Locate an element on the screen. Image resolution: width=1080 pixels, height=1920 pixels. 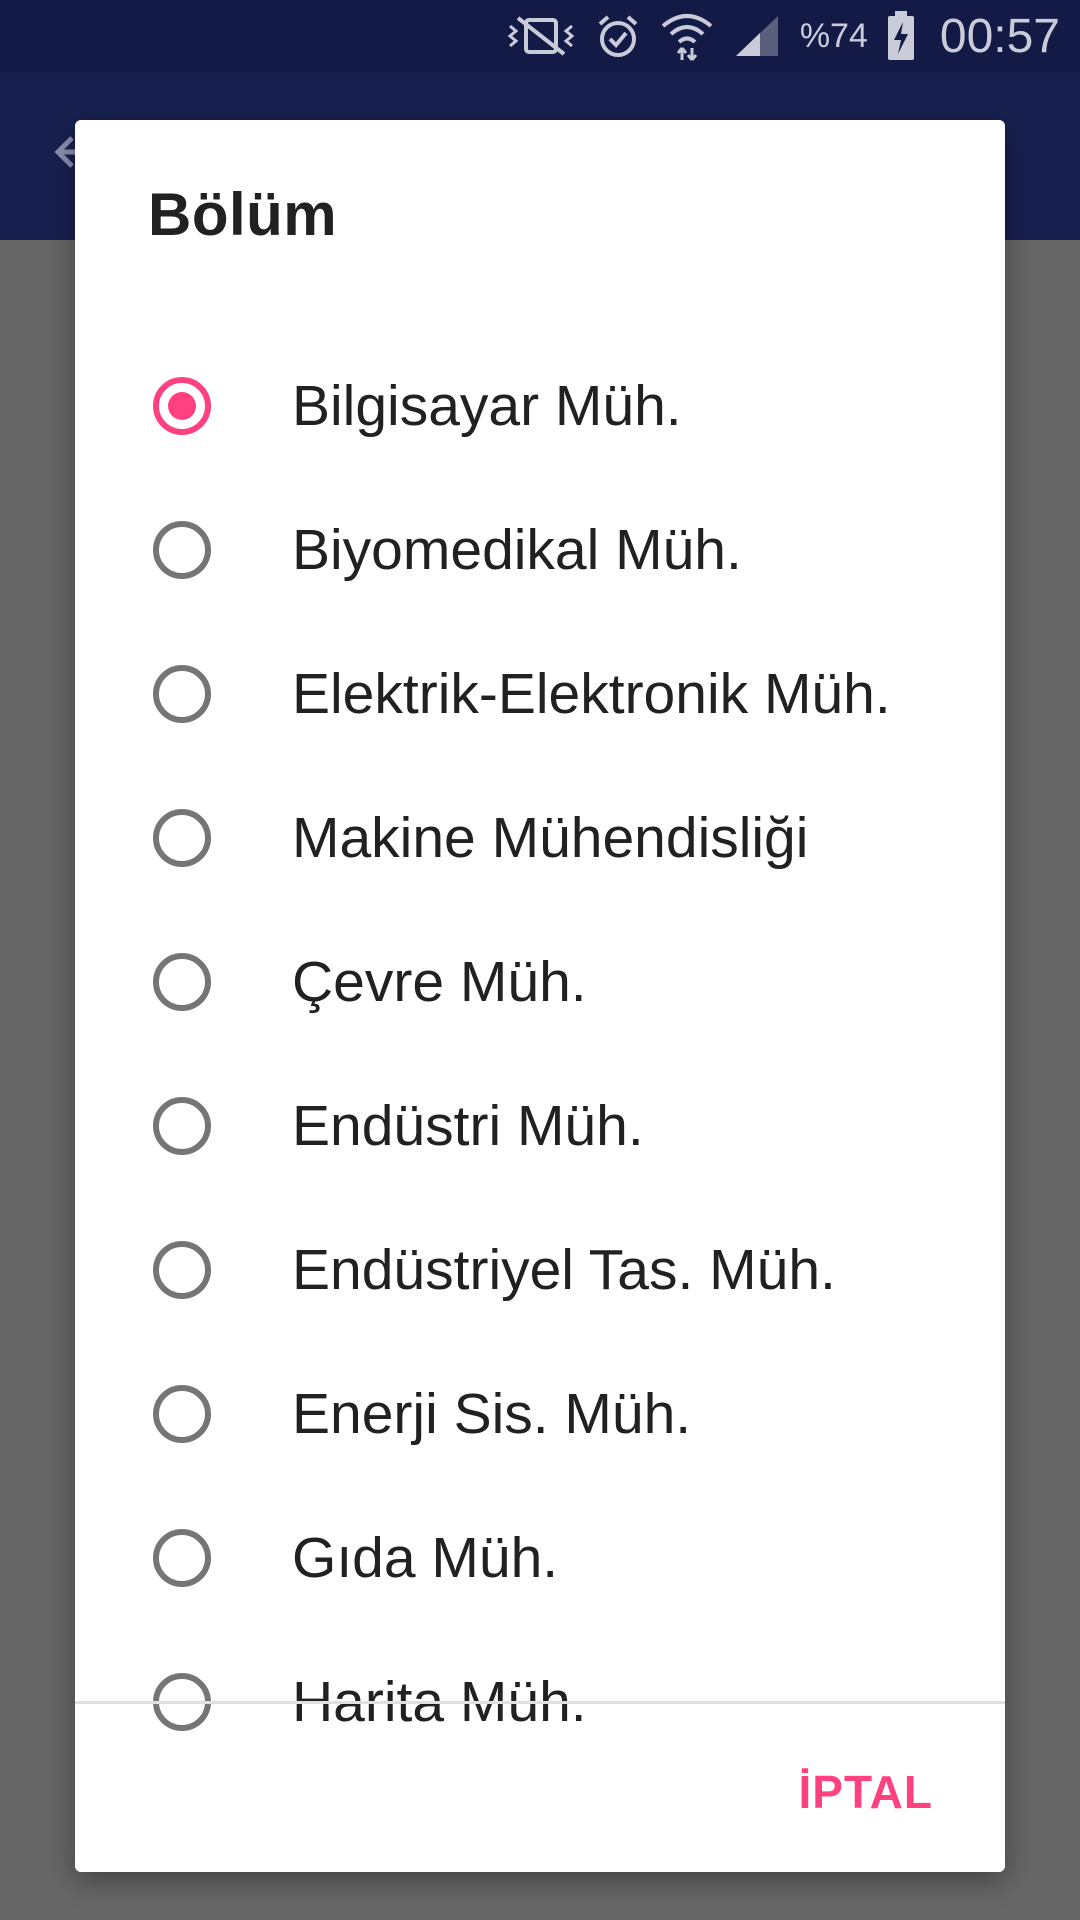
clock: 00:57 is located at coordinates (999, 36).